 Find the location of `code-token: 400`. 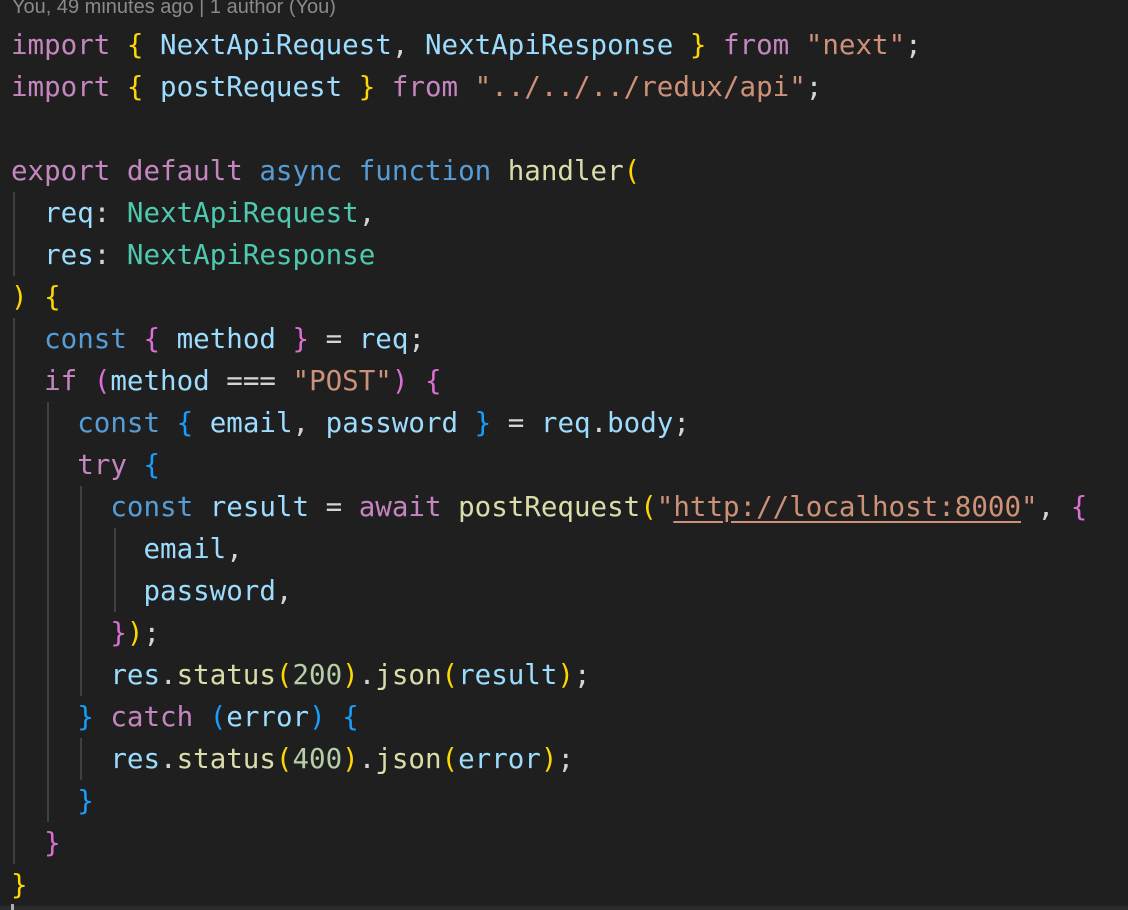

code-token: 400 is located at coordinates (317, 759).